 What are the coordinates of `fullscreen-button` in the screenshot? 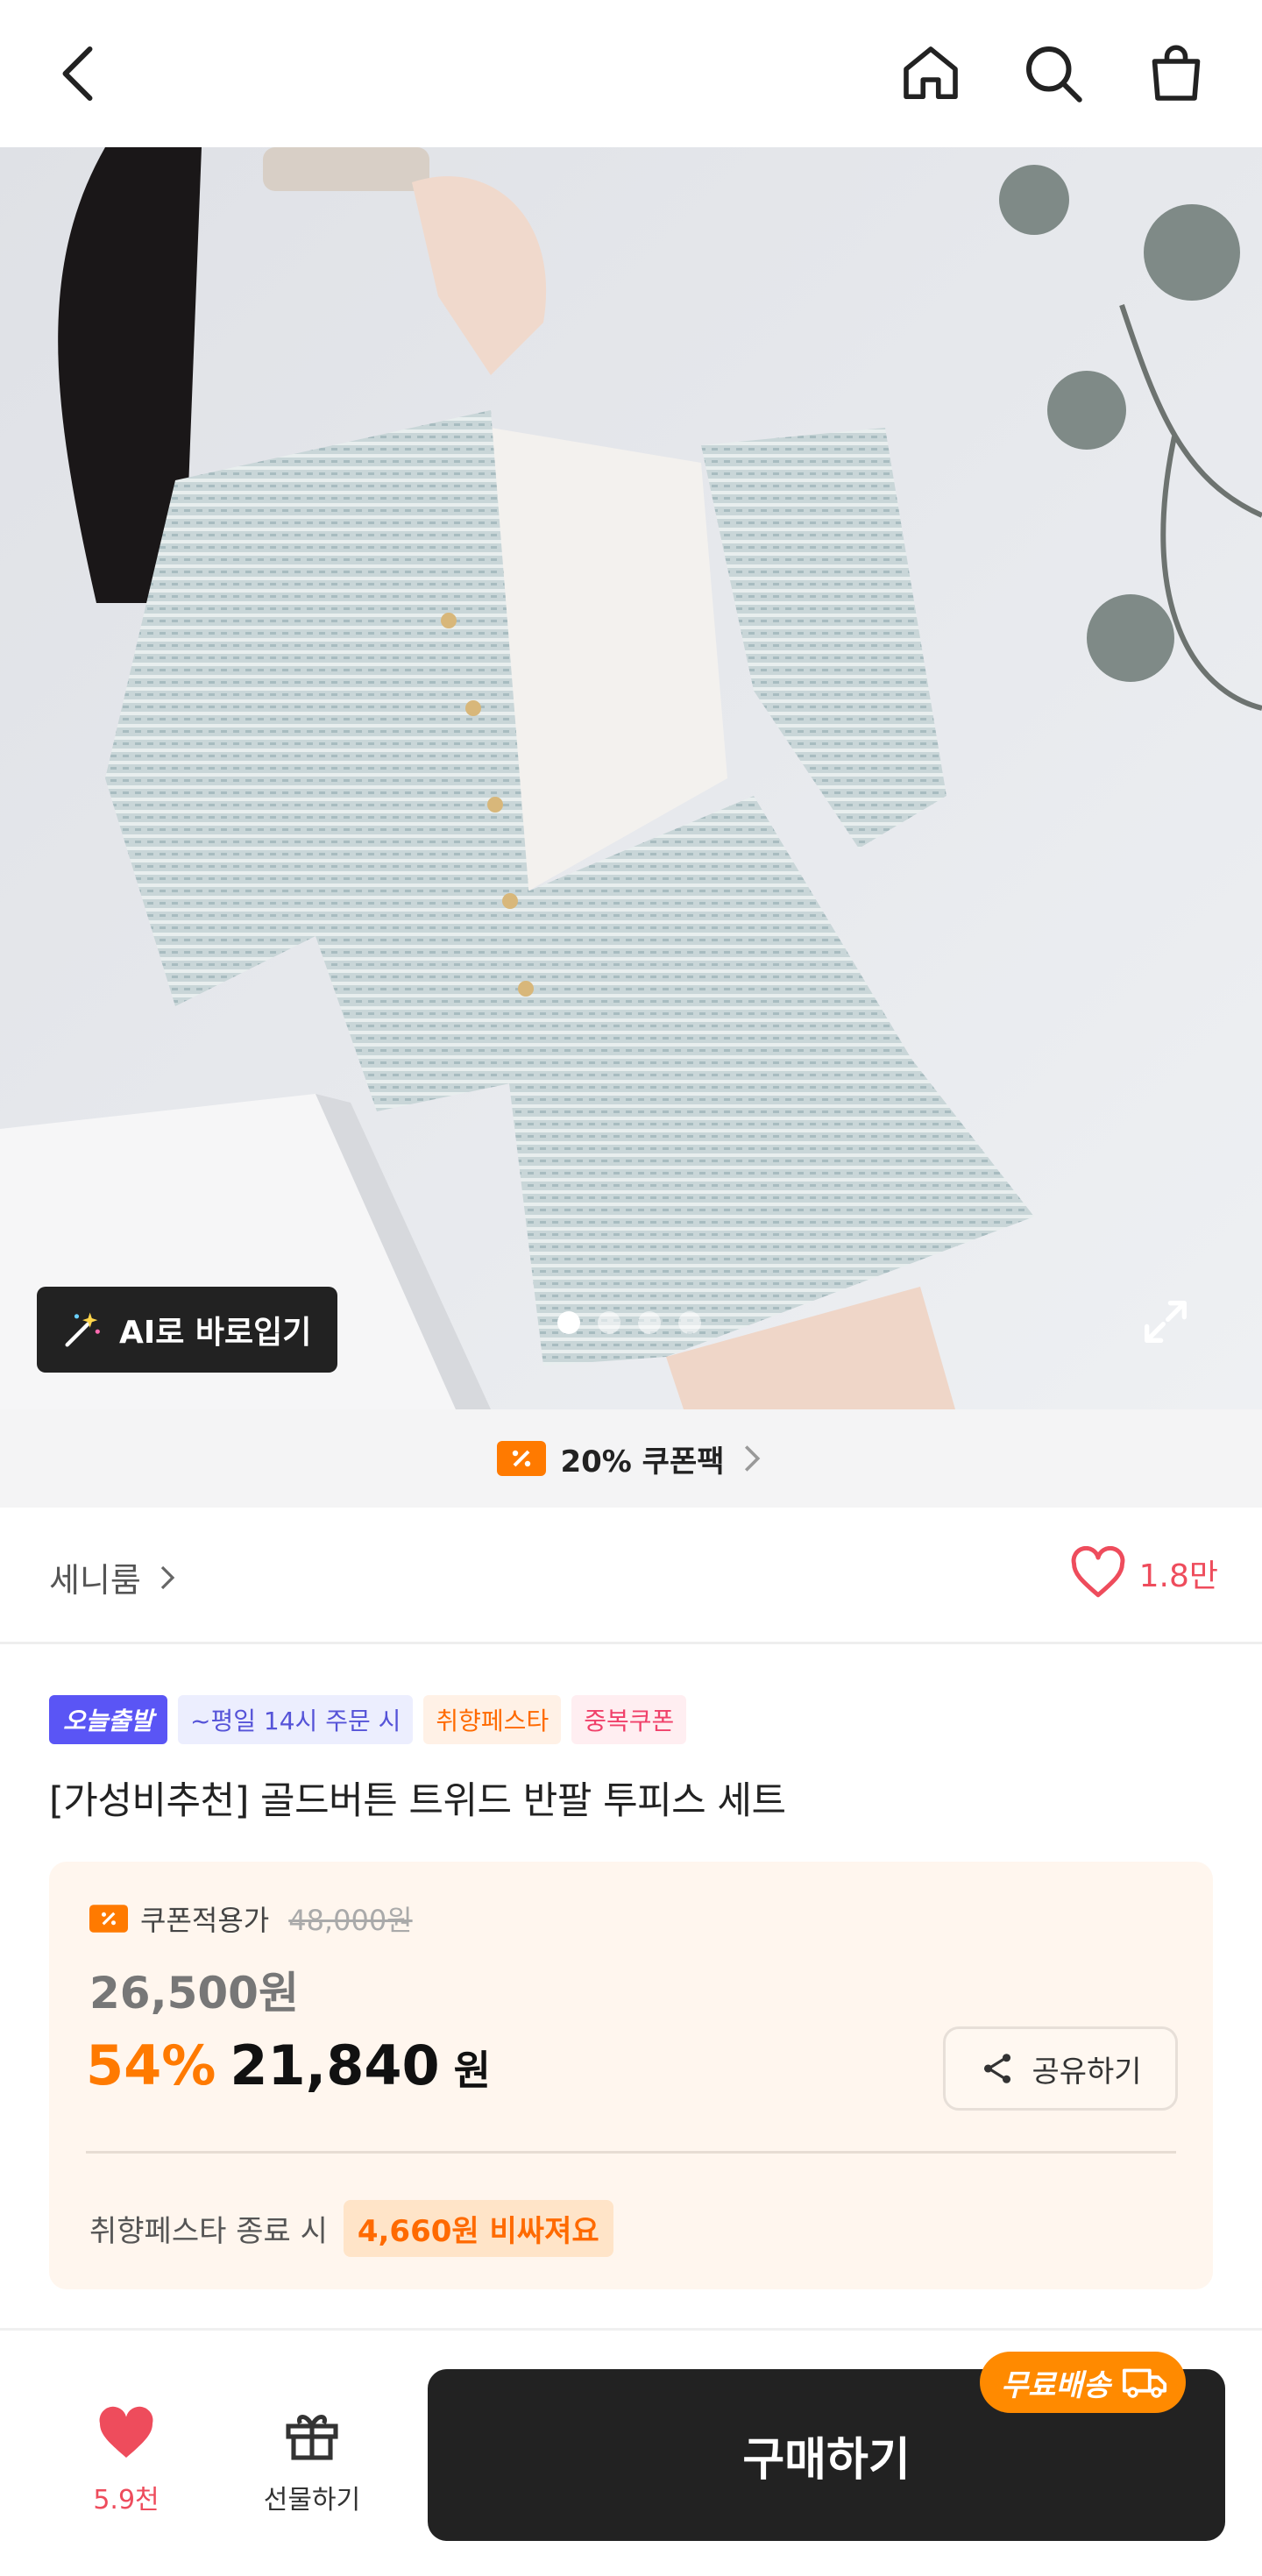 It's located at (1166, 1322).